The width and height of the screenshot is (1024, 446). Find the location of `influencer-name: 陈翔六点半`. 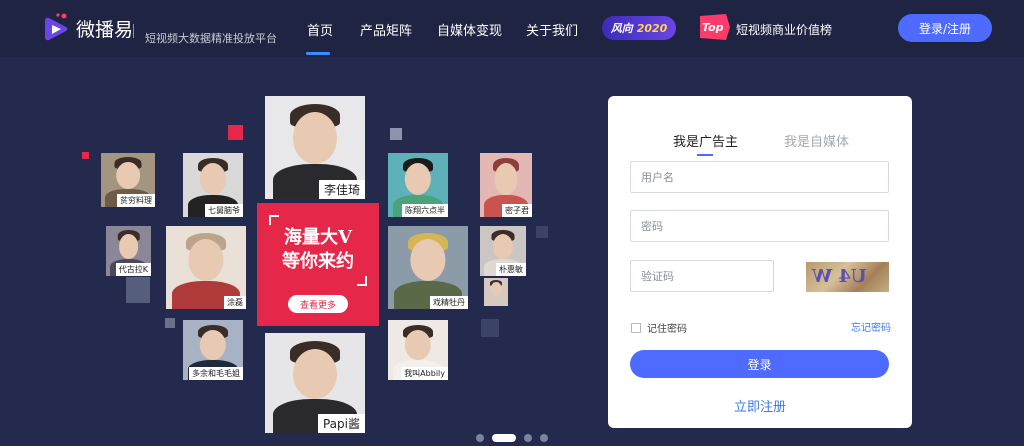

influencer-name: 陈翔六点半 is located at coordinates (425, 210).